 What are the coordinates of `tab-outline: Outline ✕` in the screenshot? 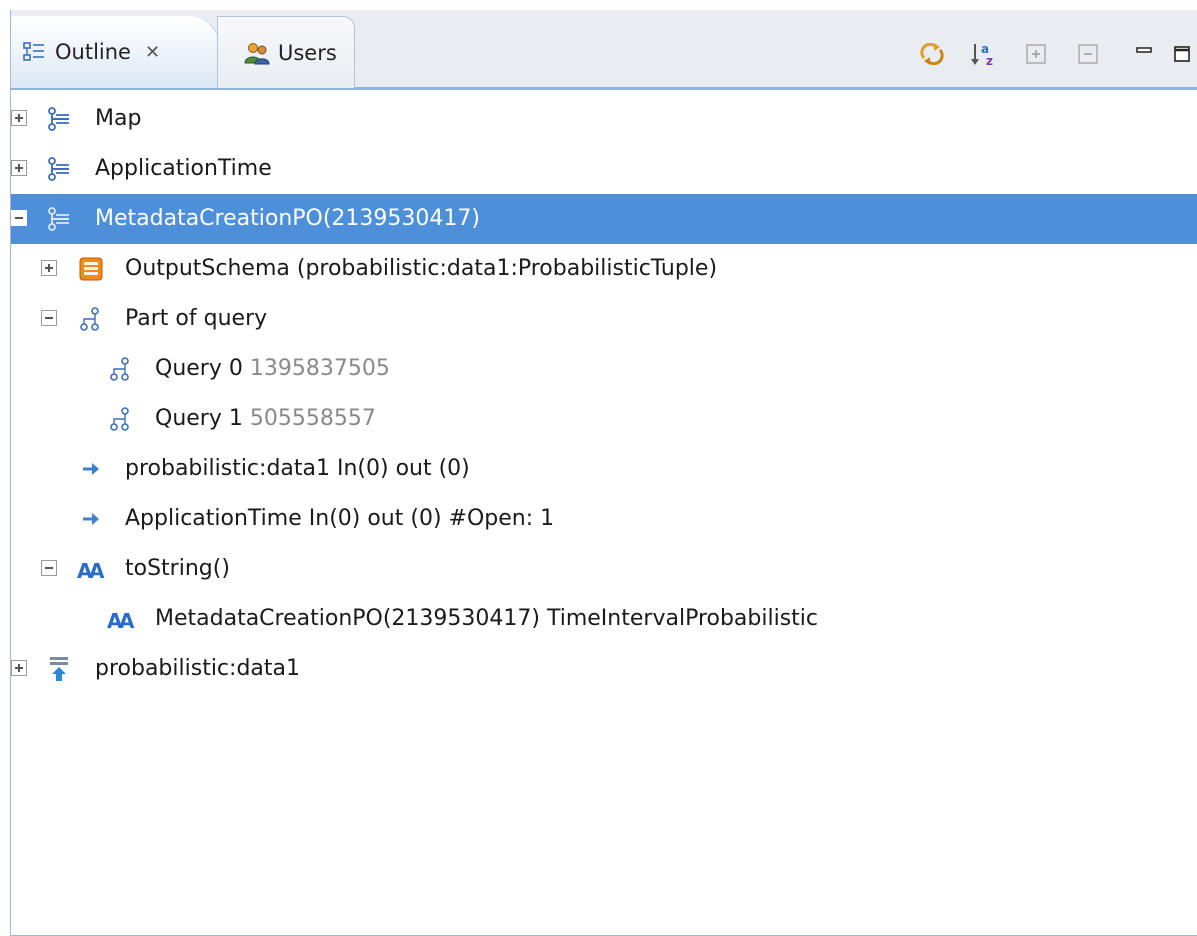 It's located at (121, 52).